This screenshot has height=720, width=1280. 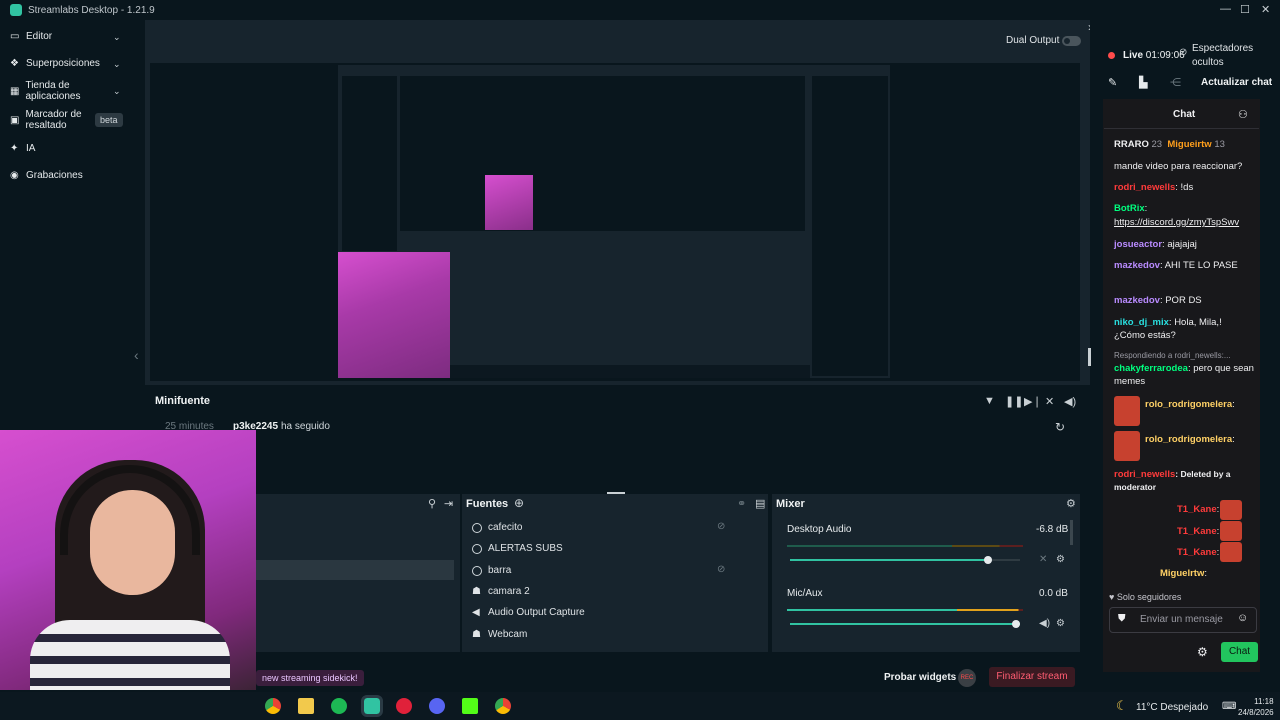 What do you see at coordinates (310, 678) in the screenshot?
I see `sidekick-banner: new streaming sidekick!` at bounding box center [310, 678].